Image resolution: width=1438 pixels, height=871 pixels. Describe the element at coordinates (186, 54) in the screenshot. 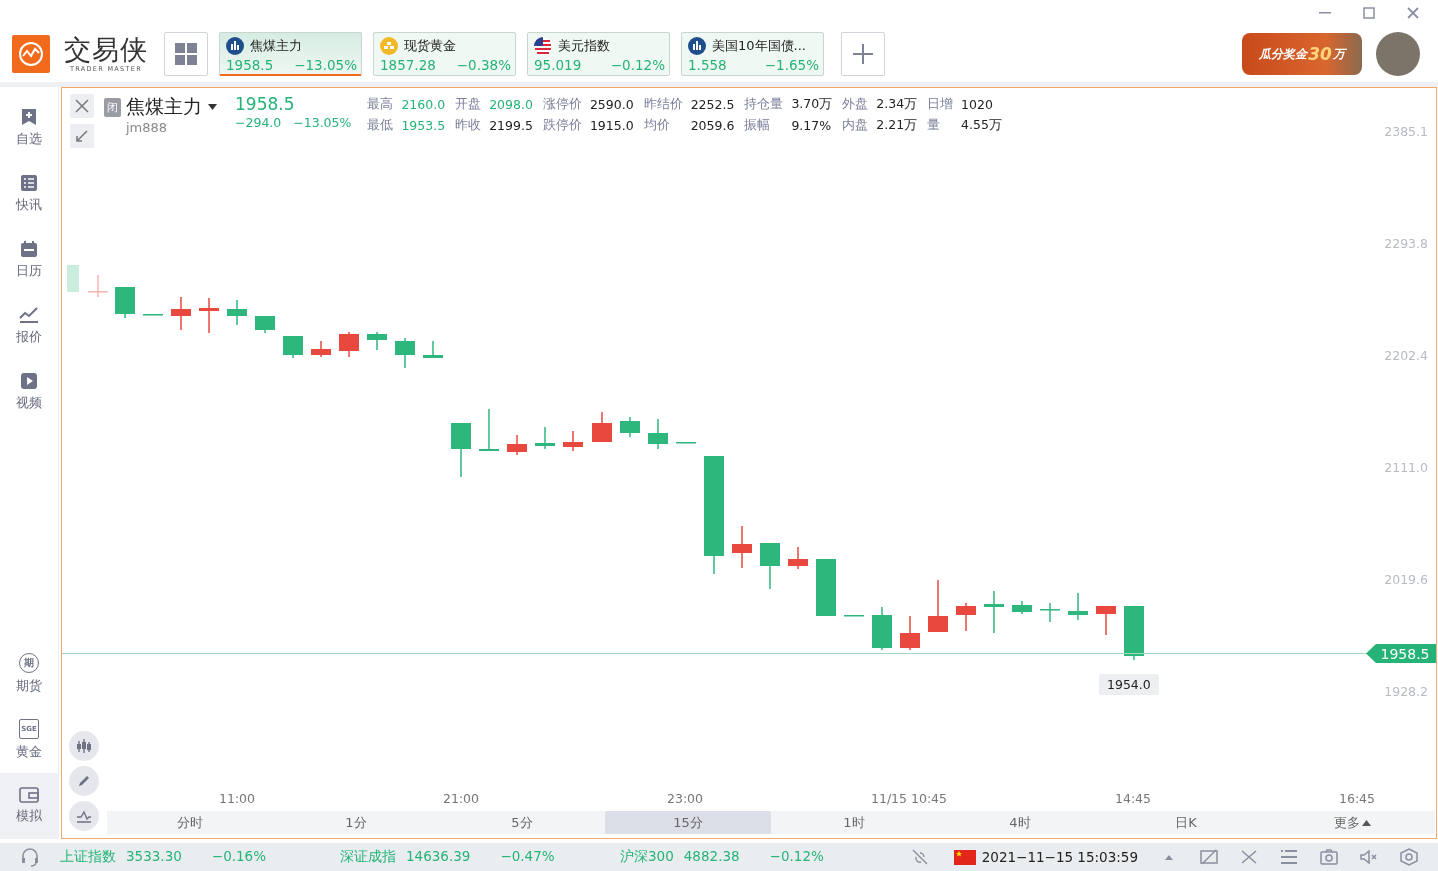

I see `grid-button` at that location.